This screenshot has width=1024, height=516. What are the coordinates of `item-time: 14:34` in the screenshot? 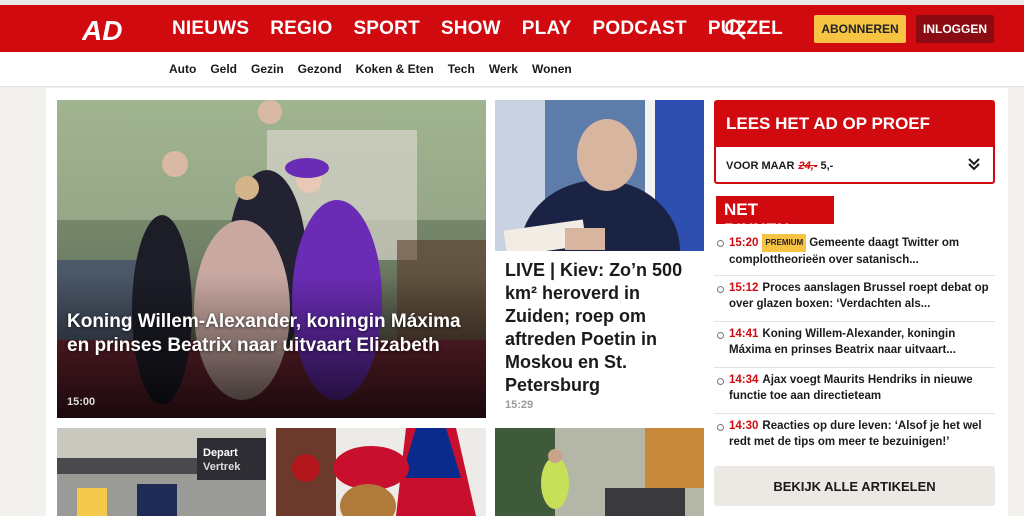 It's located at (744, 380).